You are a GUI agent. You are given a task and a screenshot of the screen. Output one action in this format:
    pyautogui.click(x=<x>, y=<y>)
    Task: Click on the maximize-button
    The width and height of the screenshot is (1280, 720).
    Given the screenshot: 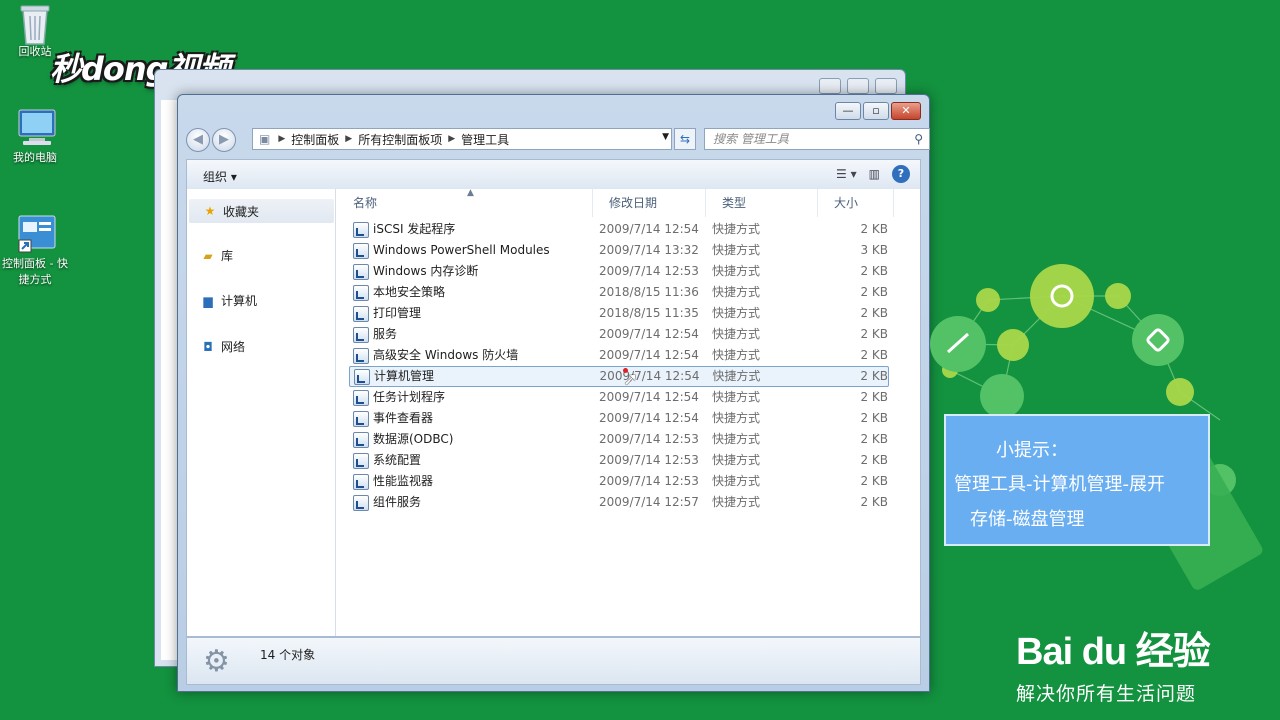 What is the action you would take?
    pyautogui.click(x=858, y=86)
    